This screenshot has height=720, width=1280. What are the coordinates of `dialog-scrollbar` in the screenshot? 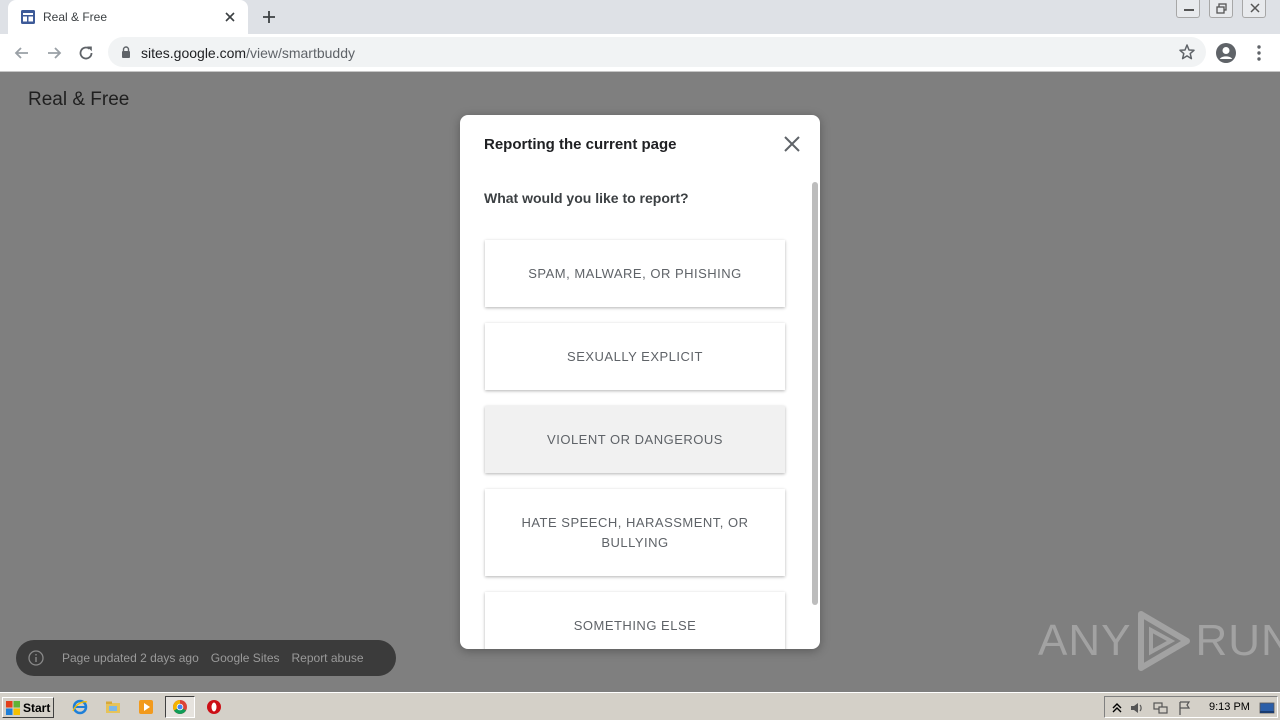 It's located at (815, 393).